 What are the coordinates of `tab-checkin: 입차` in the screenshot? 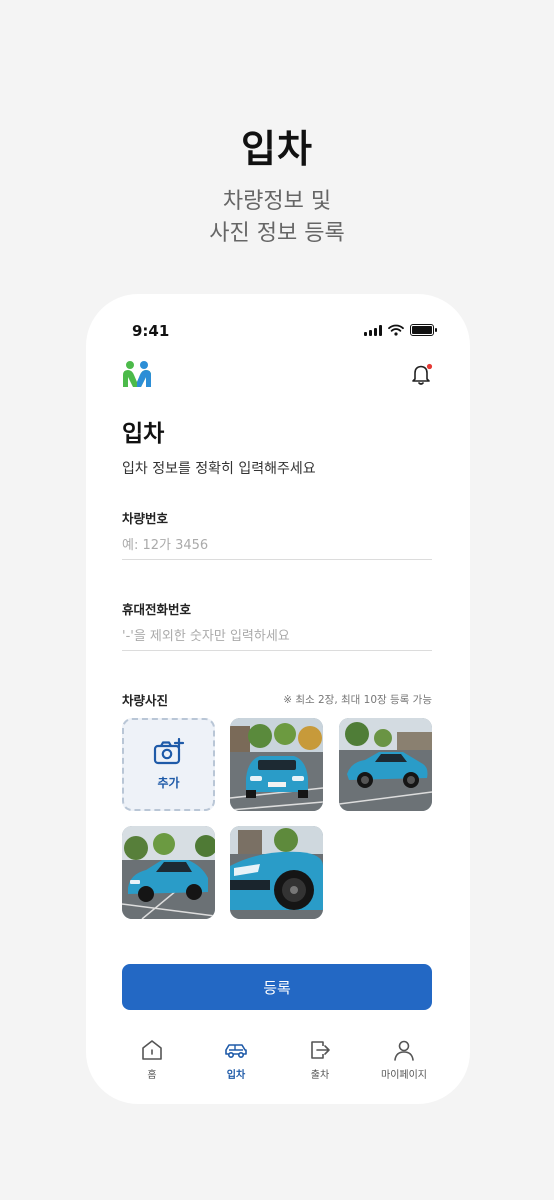 It's located at (236, 1060).